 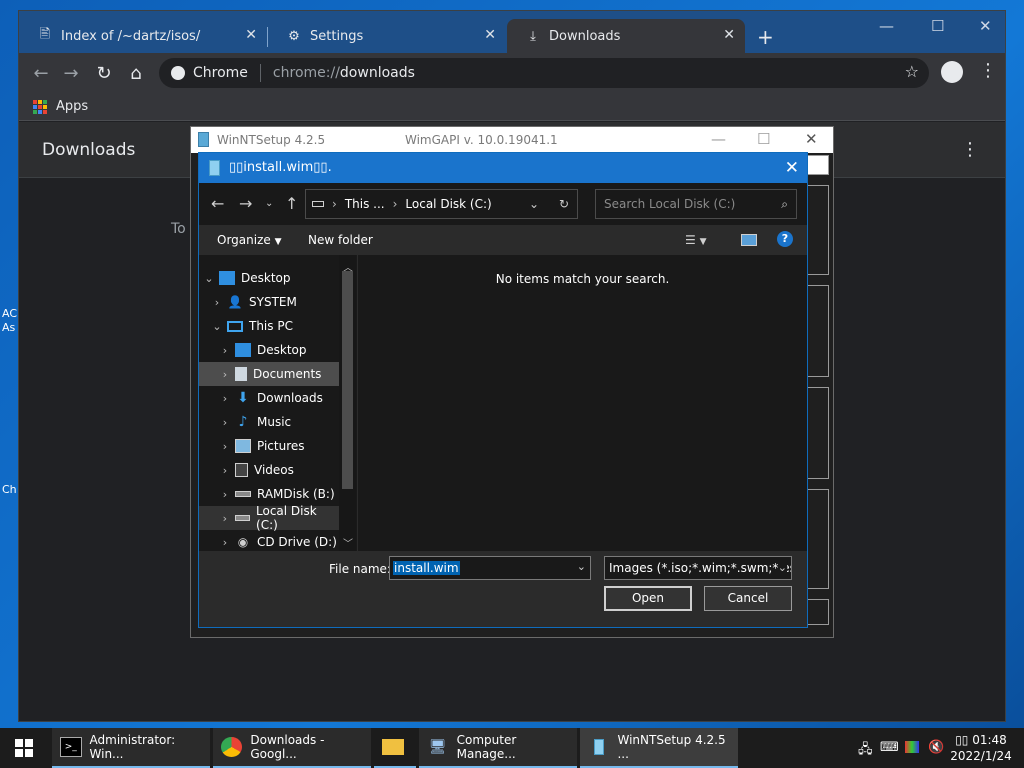 I want to click on start-button, so click(x=24, y=748).